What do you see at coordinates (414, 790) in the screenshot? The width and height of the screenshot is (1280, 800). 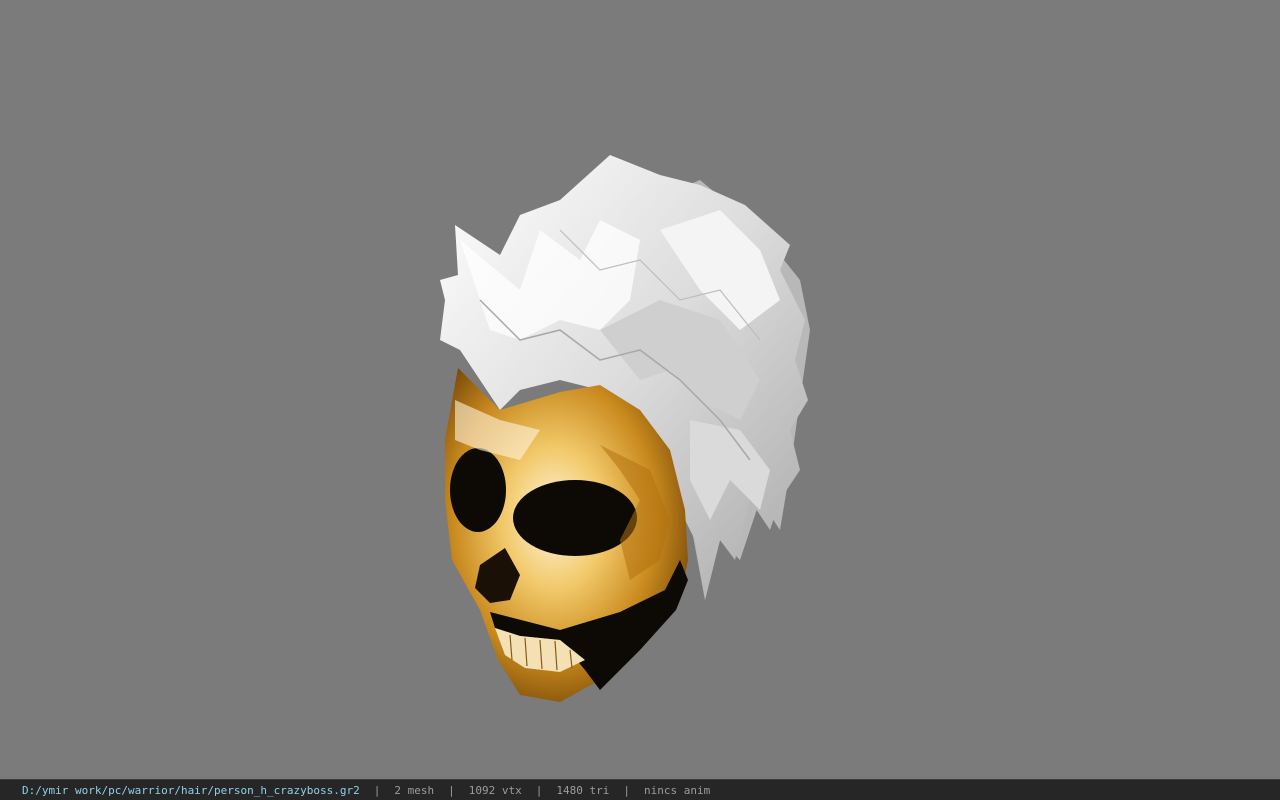 I see `mesh-count-label: 2 mesh` at bounding box center [414, 790].